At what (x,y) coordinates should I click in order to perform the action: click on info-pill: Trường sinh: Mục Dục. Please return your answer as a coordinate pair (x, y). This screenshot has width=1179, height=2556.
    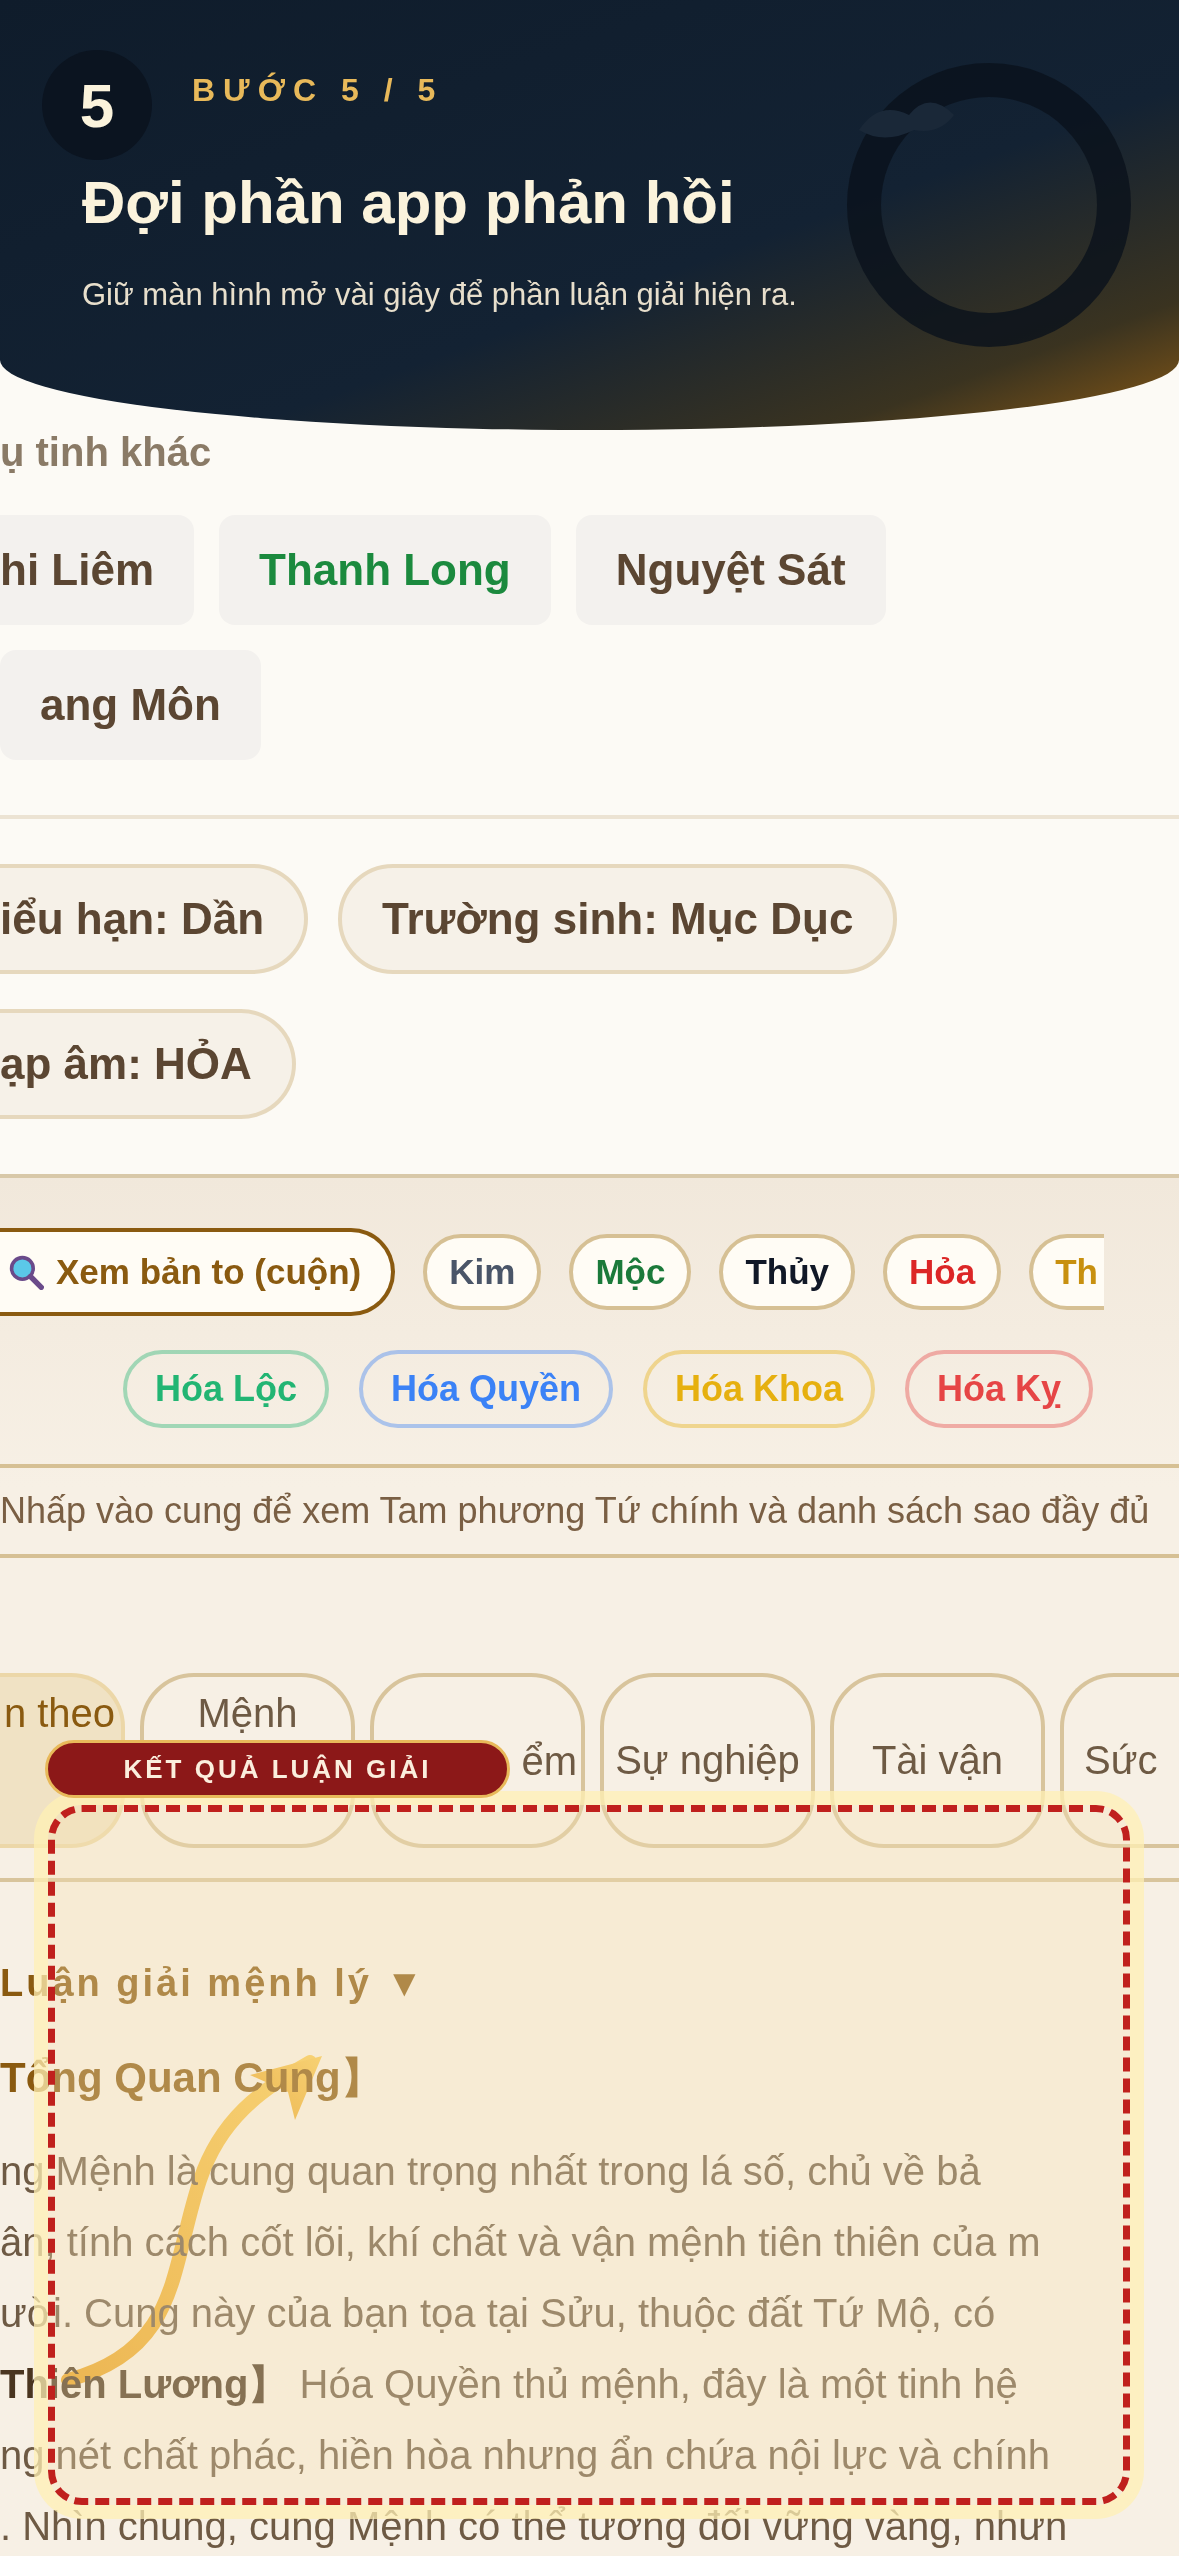
    Looking at the image, I should click on (618, 919).